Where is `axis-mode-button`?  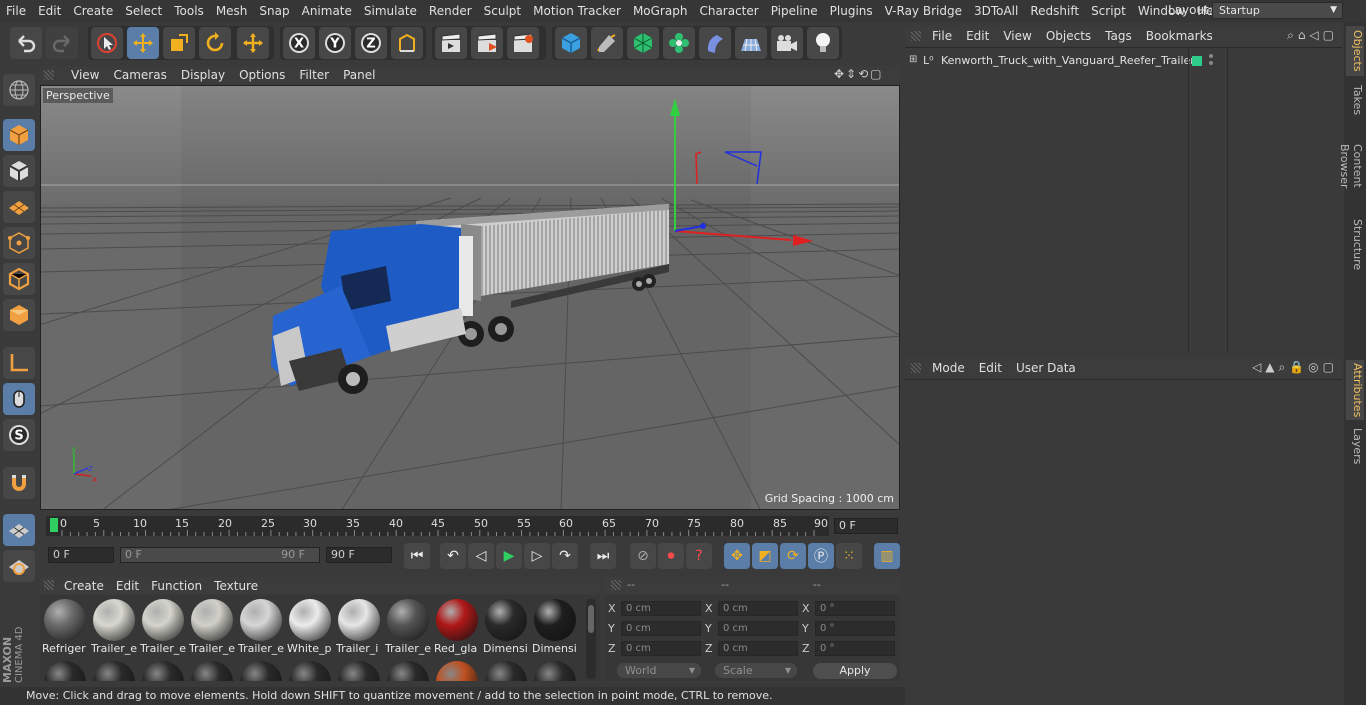 axis-mode-button is located at coordinates (19, 363).